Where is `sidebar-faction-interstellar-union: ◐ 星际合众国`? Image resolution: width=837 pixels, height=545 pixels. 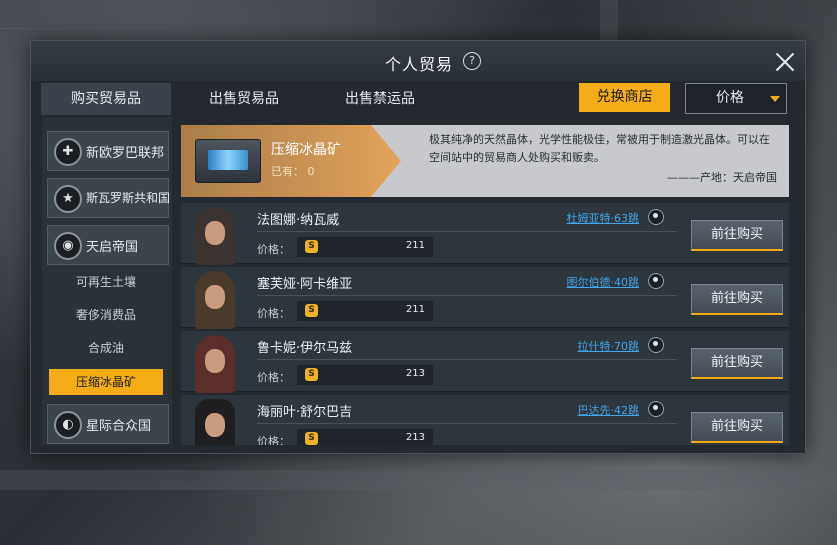
sidebar-faction-interstellar-union: ◐ 星际合众国 is located at coordinates (108, 424).